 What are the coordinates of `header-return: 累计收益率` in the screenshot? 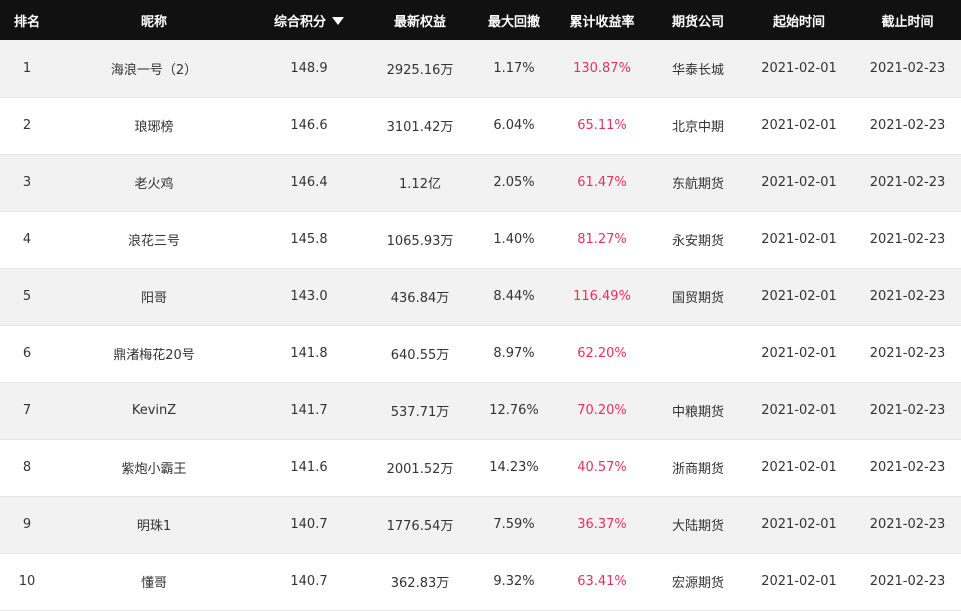 It's located at (602, 20).